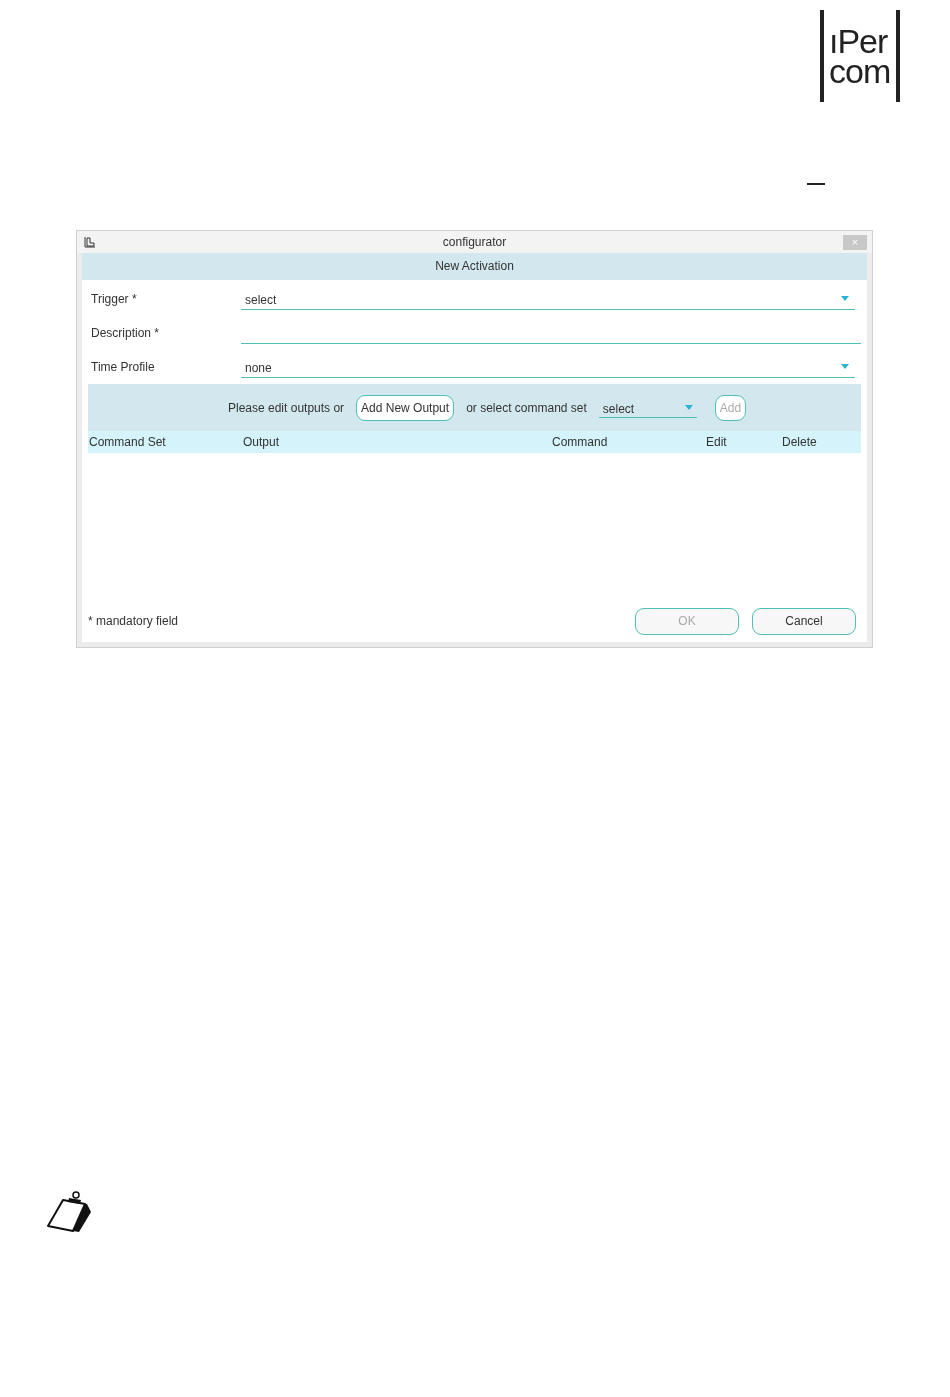 Image resolution: width=950 pixels, height=1397 pixels. Describe the element at coordinates (716, 442) in the screenshot. I see `column-header: Edit` at that location.